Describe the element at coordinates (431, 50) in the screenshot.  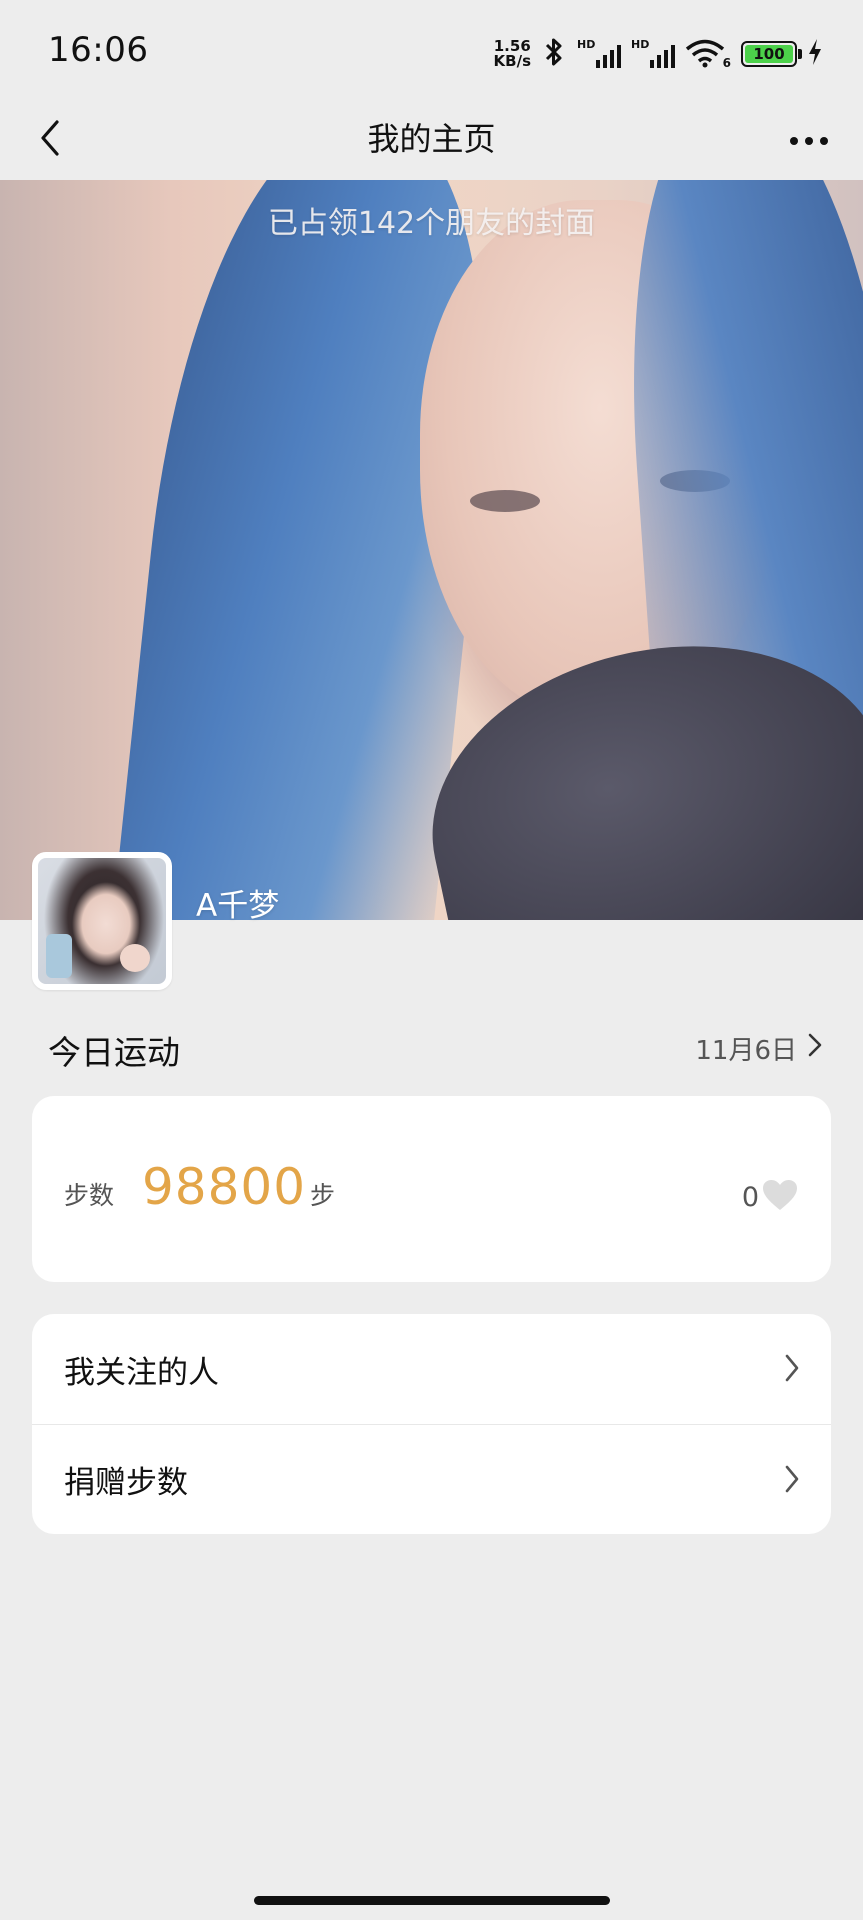
I see `status-bar: 16:06 1.56 KB/s HD HD 6 100` at that location.